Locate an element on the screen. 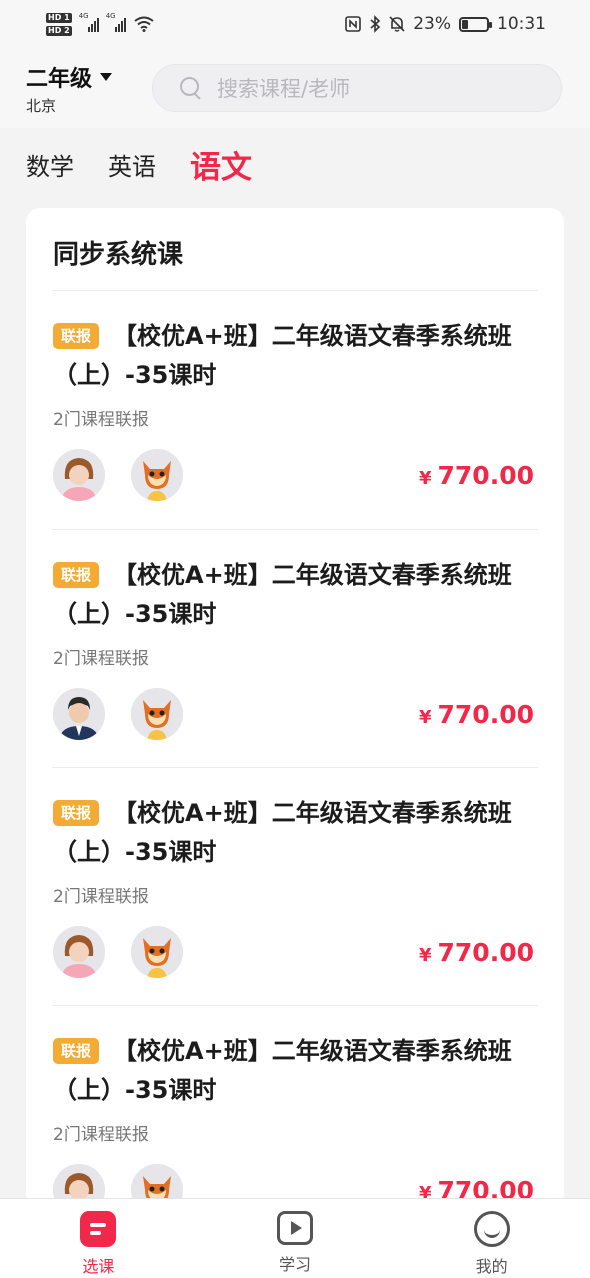  course-list-icon is located at coordinates (98, 1229).